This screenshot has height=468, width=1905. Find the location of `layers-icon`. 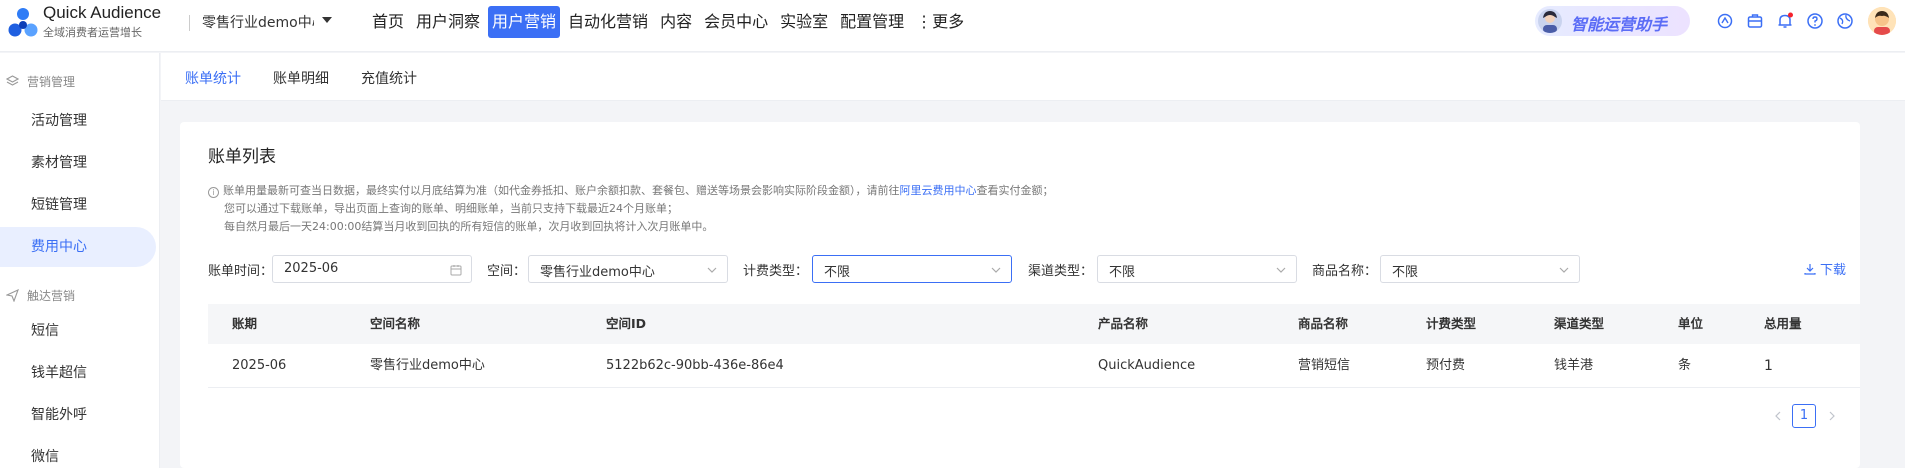

layers-icon is located at coordinates (12, 80).